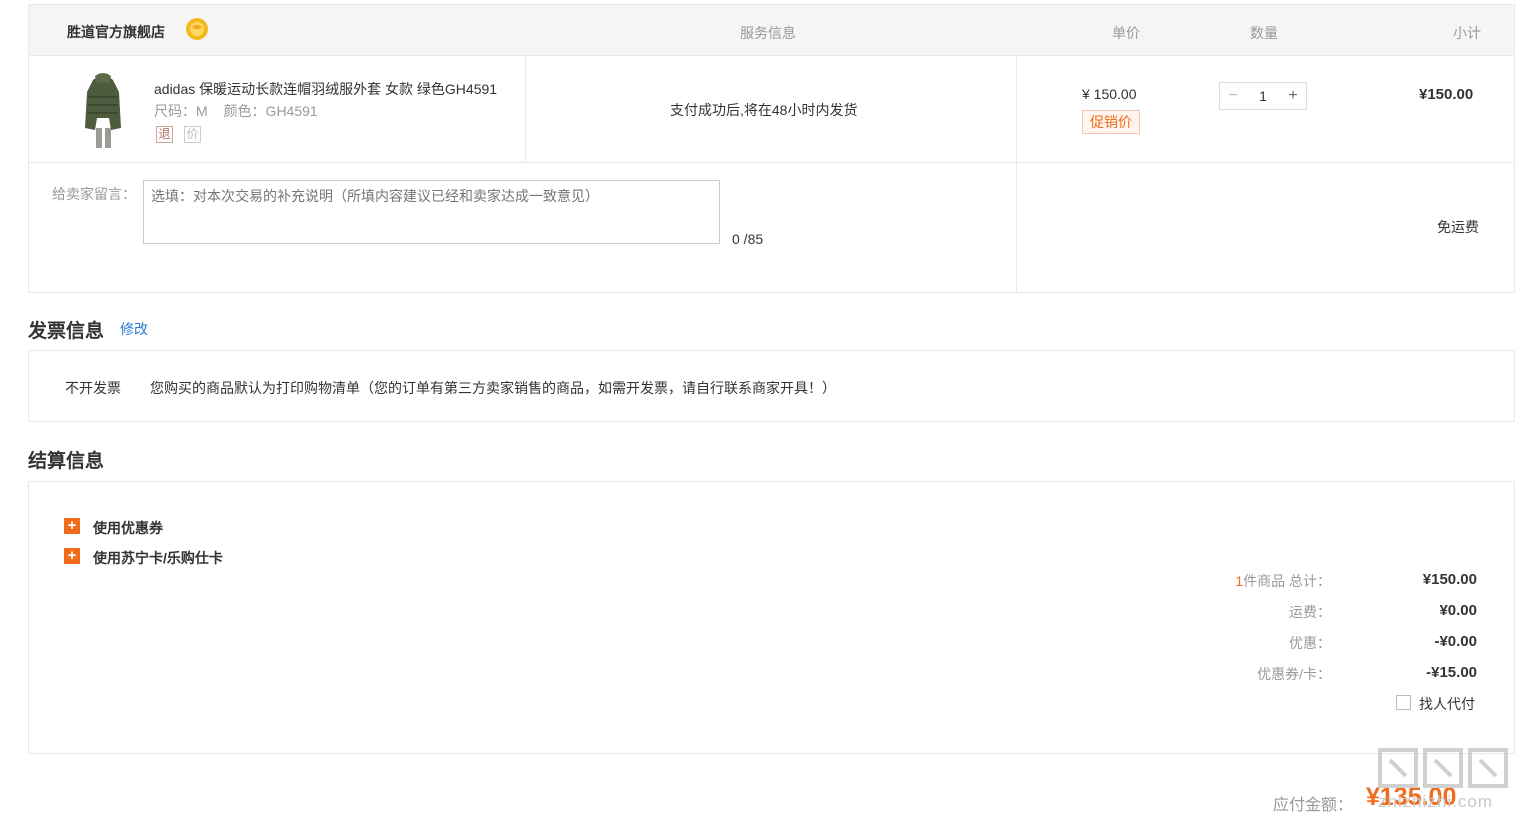 The height and width of the screenshot is (820, 1524). What do you see at coordinates (164, 134) in the screenshot?
I see `return-service-icon: 退` at bounding box center [164, 134].